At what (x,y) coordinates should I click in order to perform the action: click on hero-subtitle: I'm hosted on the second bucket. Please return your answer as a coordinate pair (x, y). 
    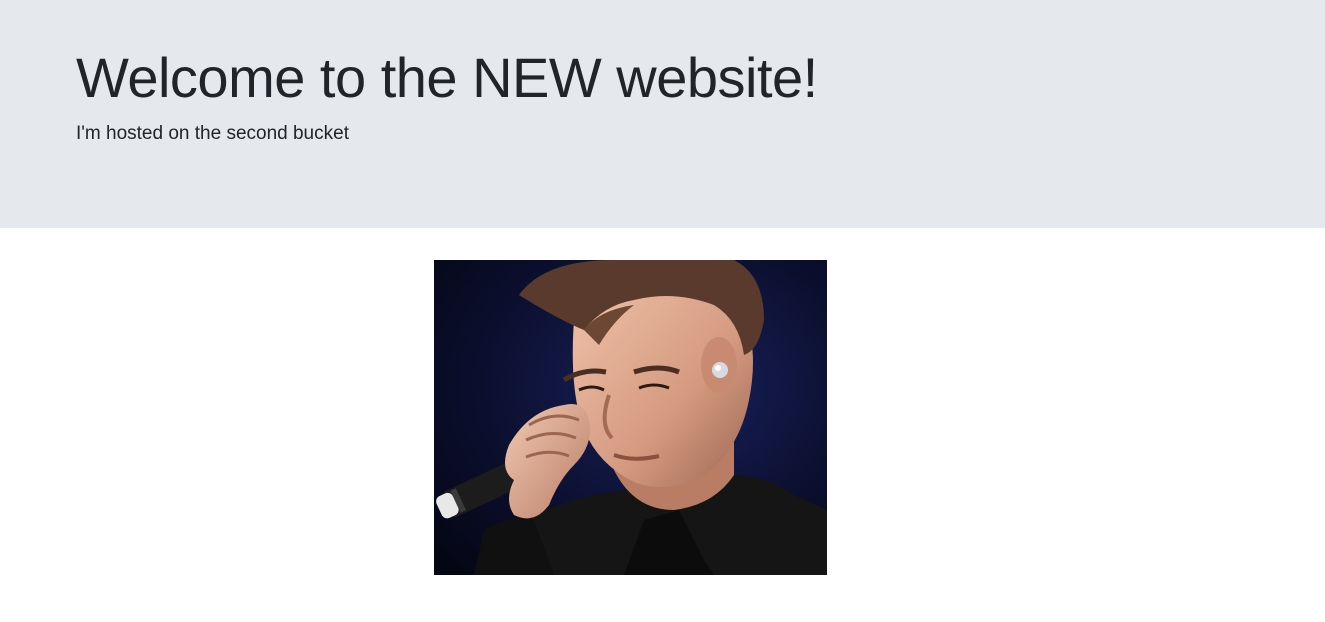
    Looking at the image, I should click on (212, 133).